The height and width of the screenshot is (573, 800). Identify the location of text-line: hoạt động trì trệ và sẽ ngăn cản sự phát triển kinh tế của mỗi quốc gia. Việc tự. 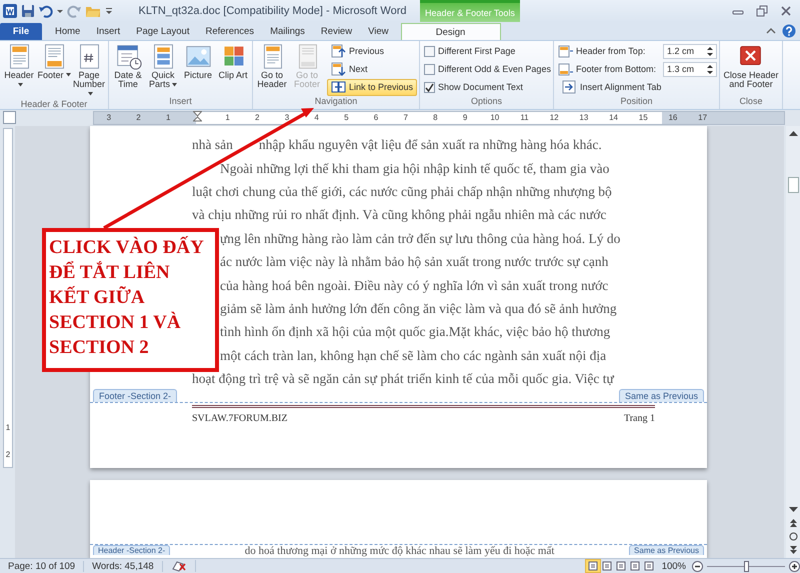
(404, 379).